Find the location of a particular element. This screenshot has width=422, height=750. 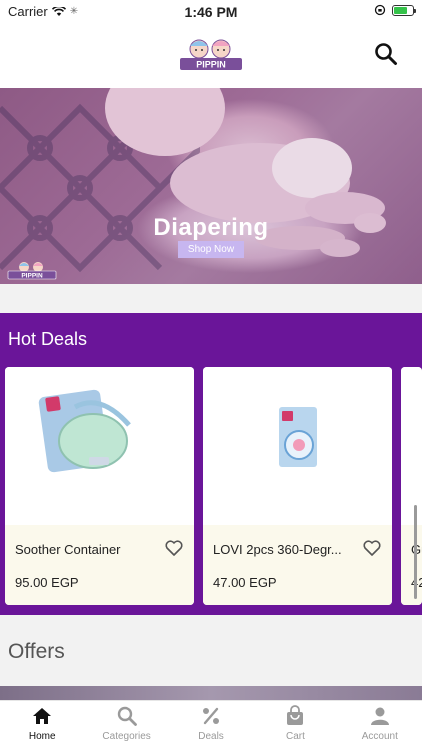

product-info: LOVI 2pcs 360-Degr... 47.00 EGP is located at coordinates (297, 565).